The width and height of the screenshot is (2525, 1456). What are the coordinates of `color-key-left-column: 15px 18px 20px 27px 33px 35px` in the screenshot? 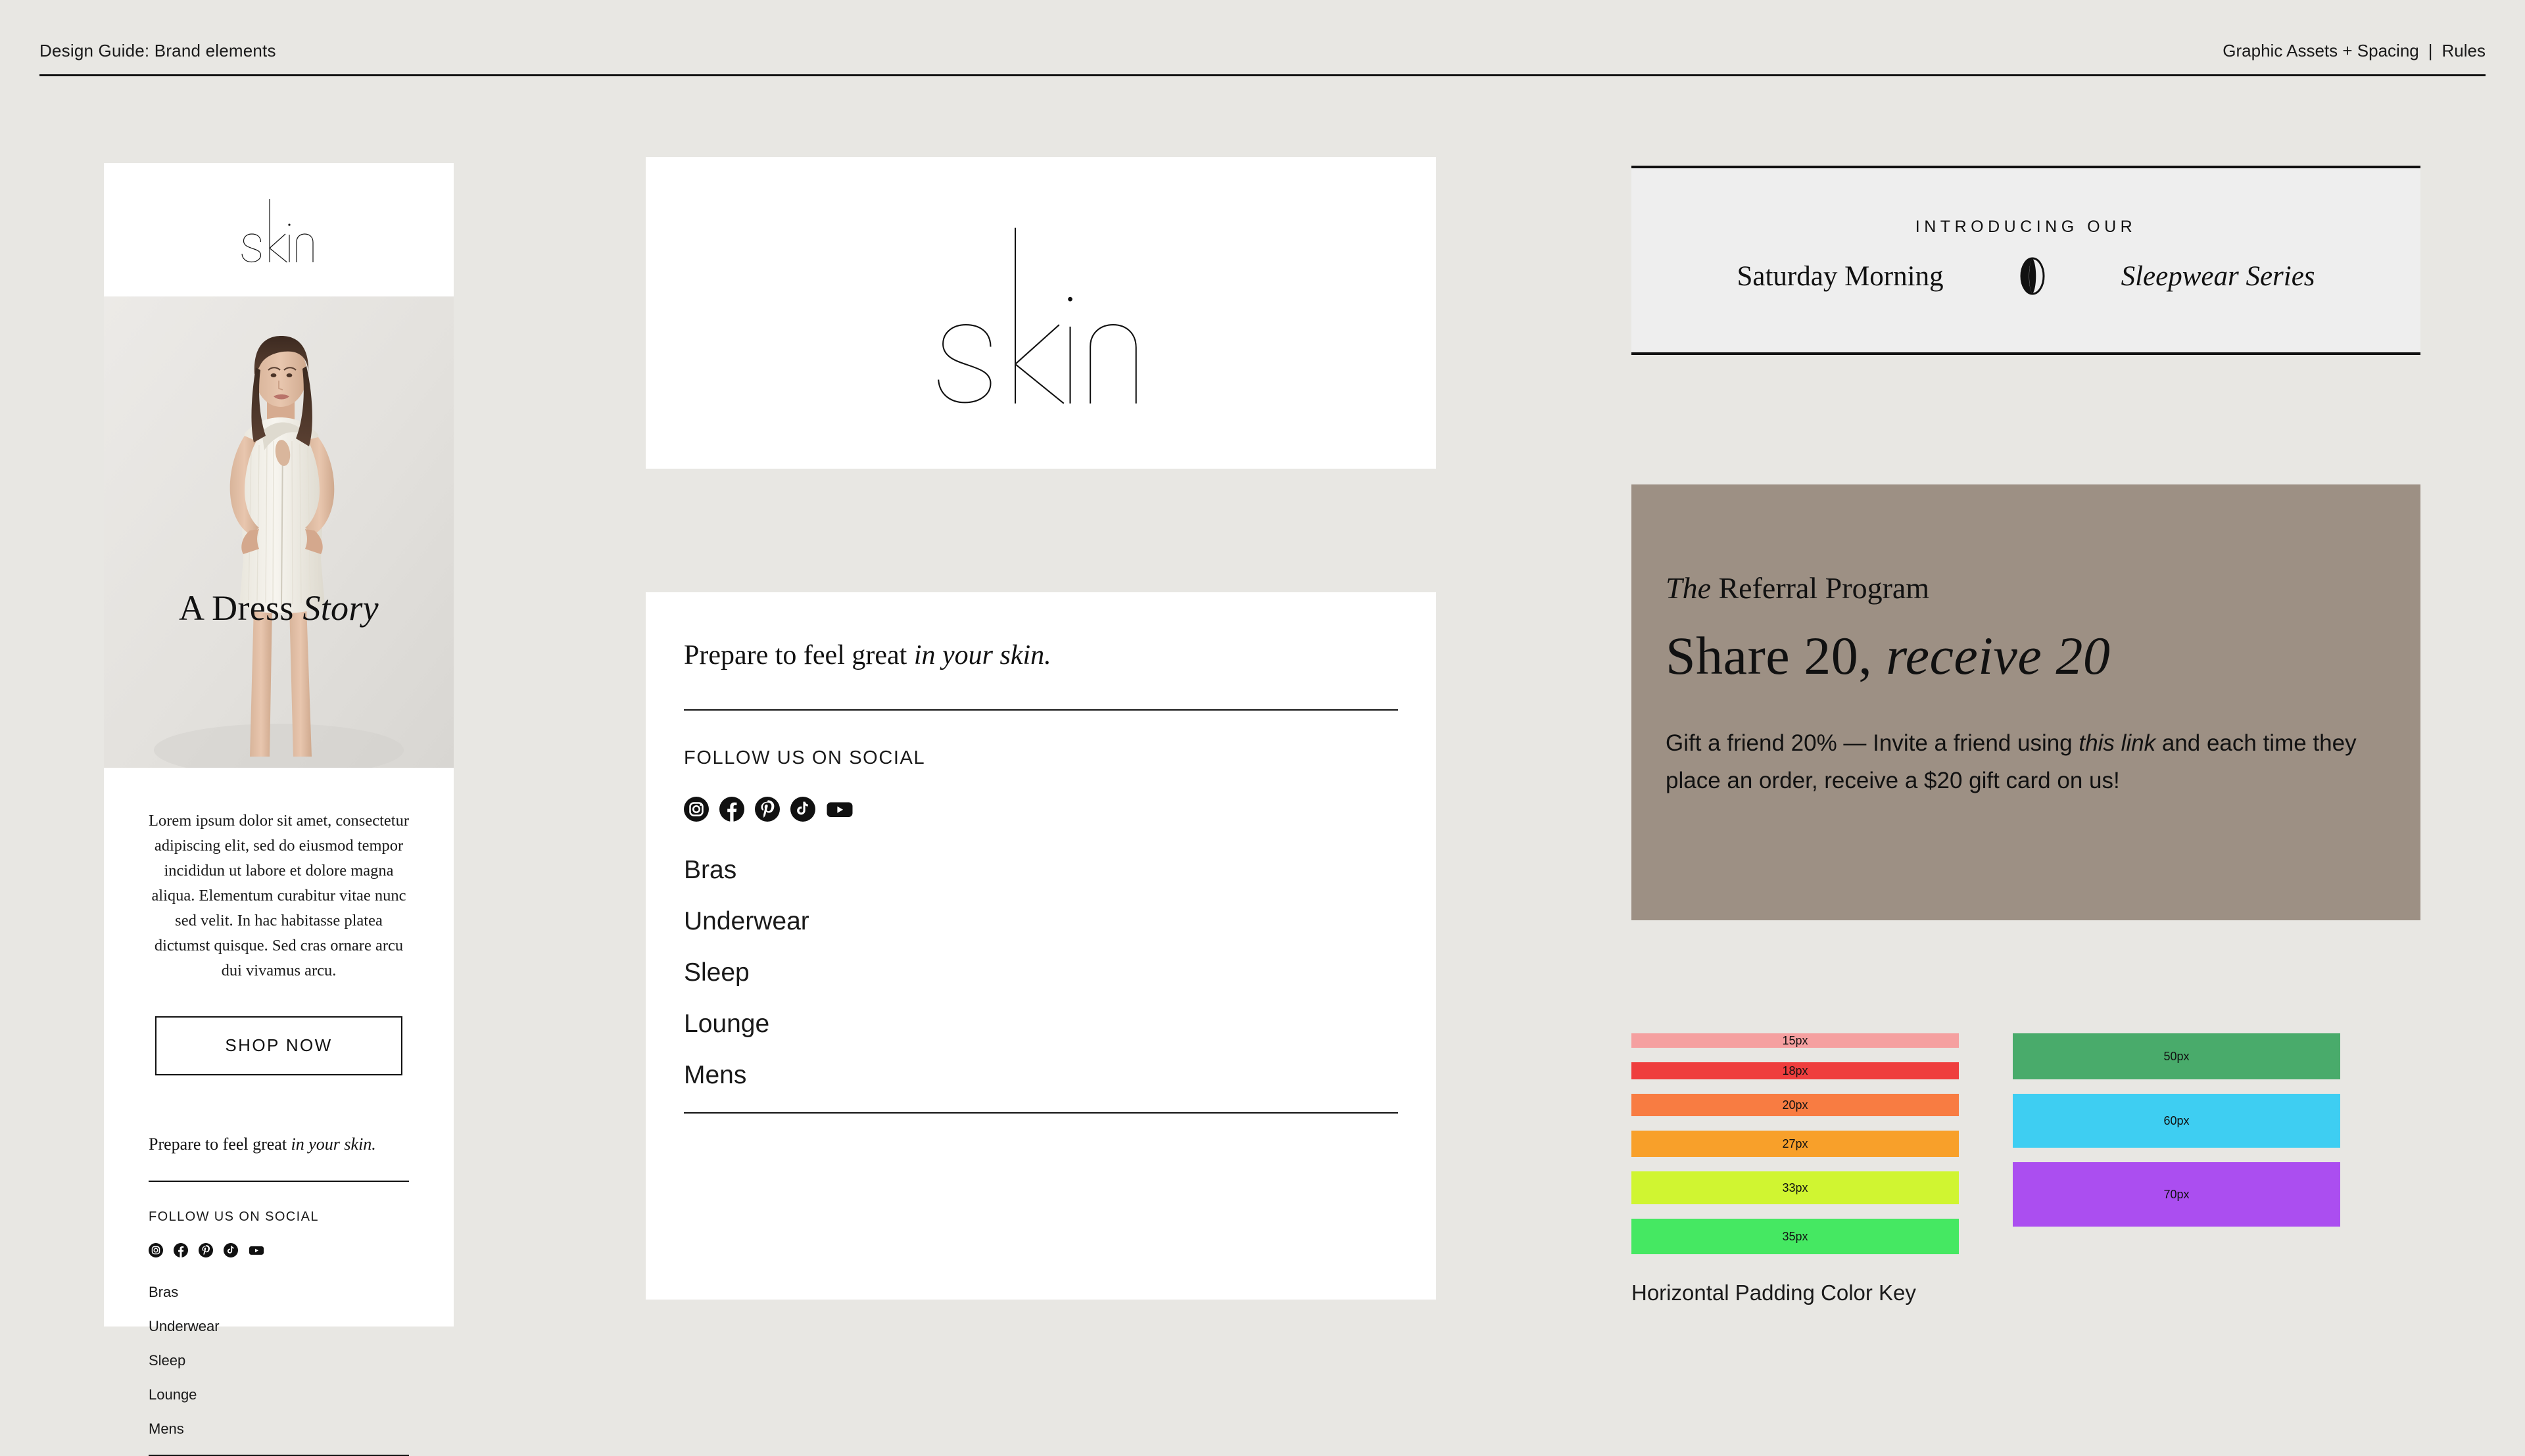 It's located at (1795, 1143).